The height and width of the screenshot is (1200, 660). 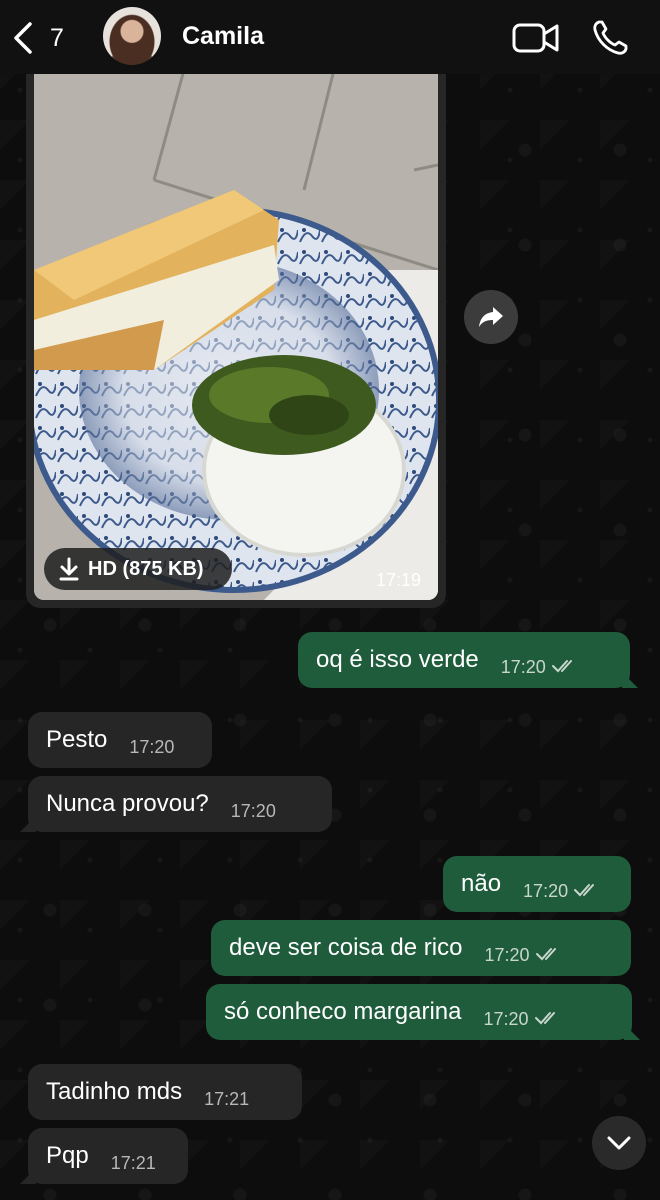 I want to click on avatar, so click(x=132, y=36).